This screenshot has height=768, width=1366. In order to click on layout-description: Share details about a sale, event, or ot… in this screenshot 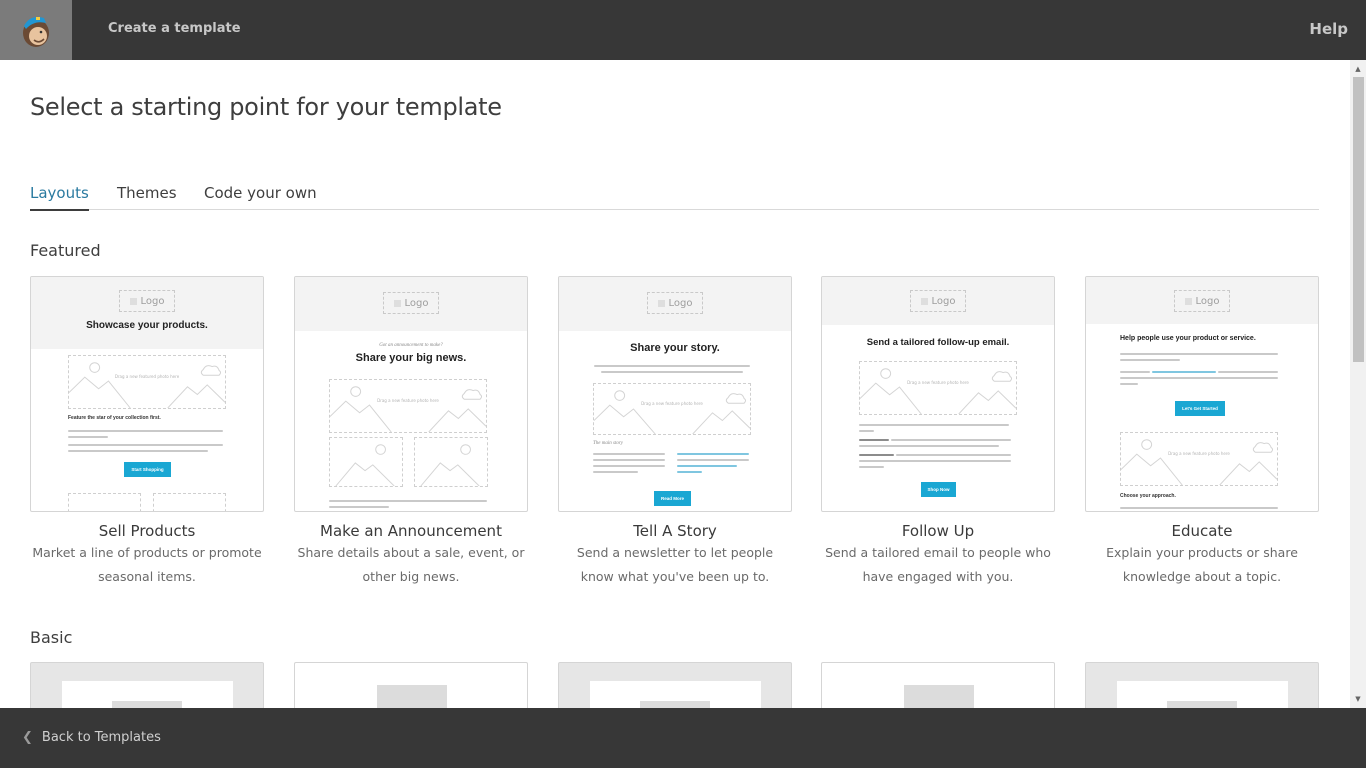, I will do `click(411, 564)`.